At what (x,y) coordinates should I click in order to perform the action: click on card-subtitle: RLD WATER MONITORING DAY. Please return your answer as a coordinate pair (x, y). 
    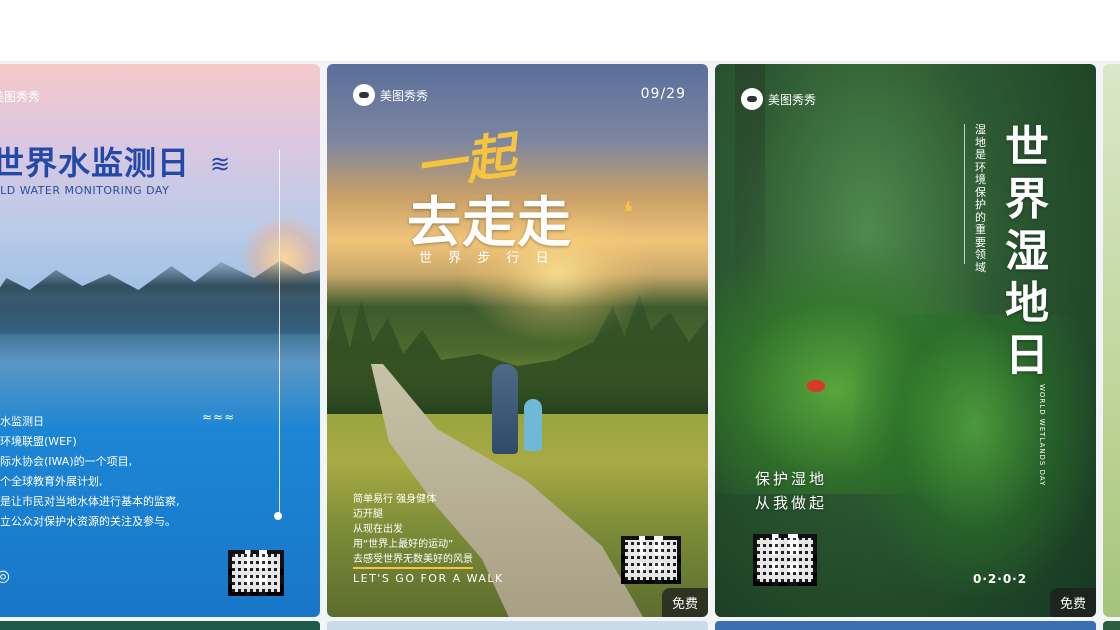
    Looking at the image, I should click on (85, 190).